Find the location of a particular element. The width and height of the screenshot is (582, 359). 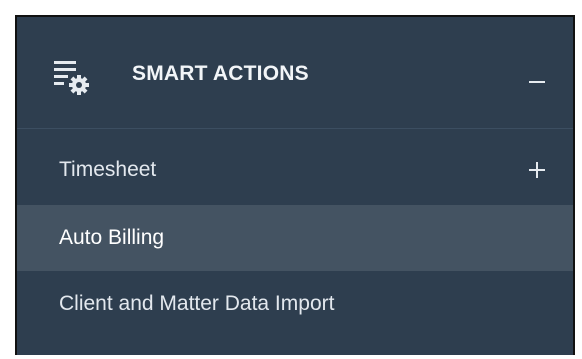

menu-item-label: Client and Matter Data Import is located at coordinates (197, 303).